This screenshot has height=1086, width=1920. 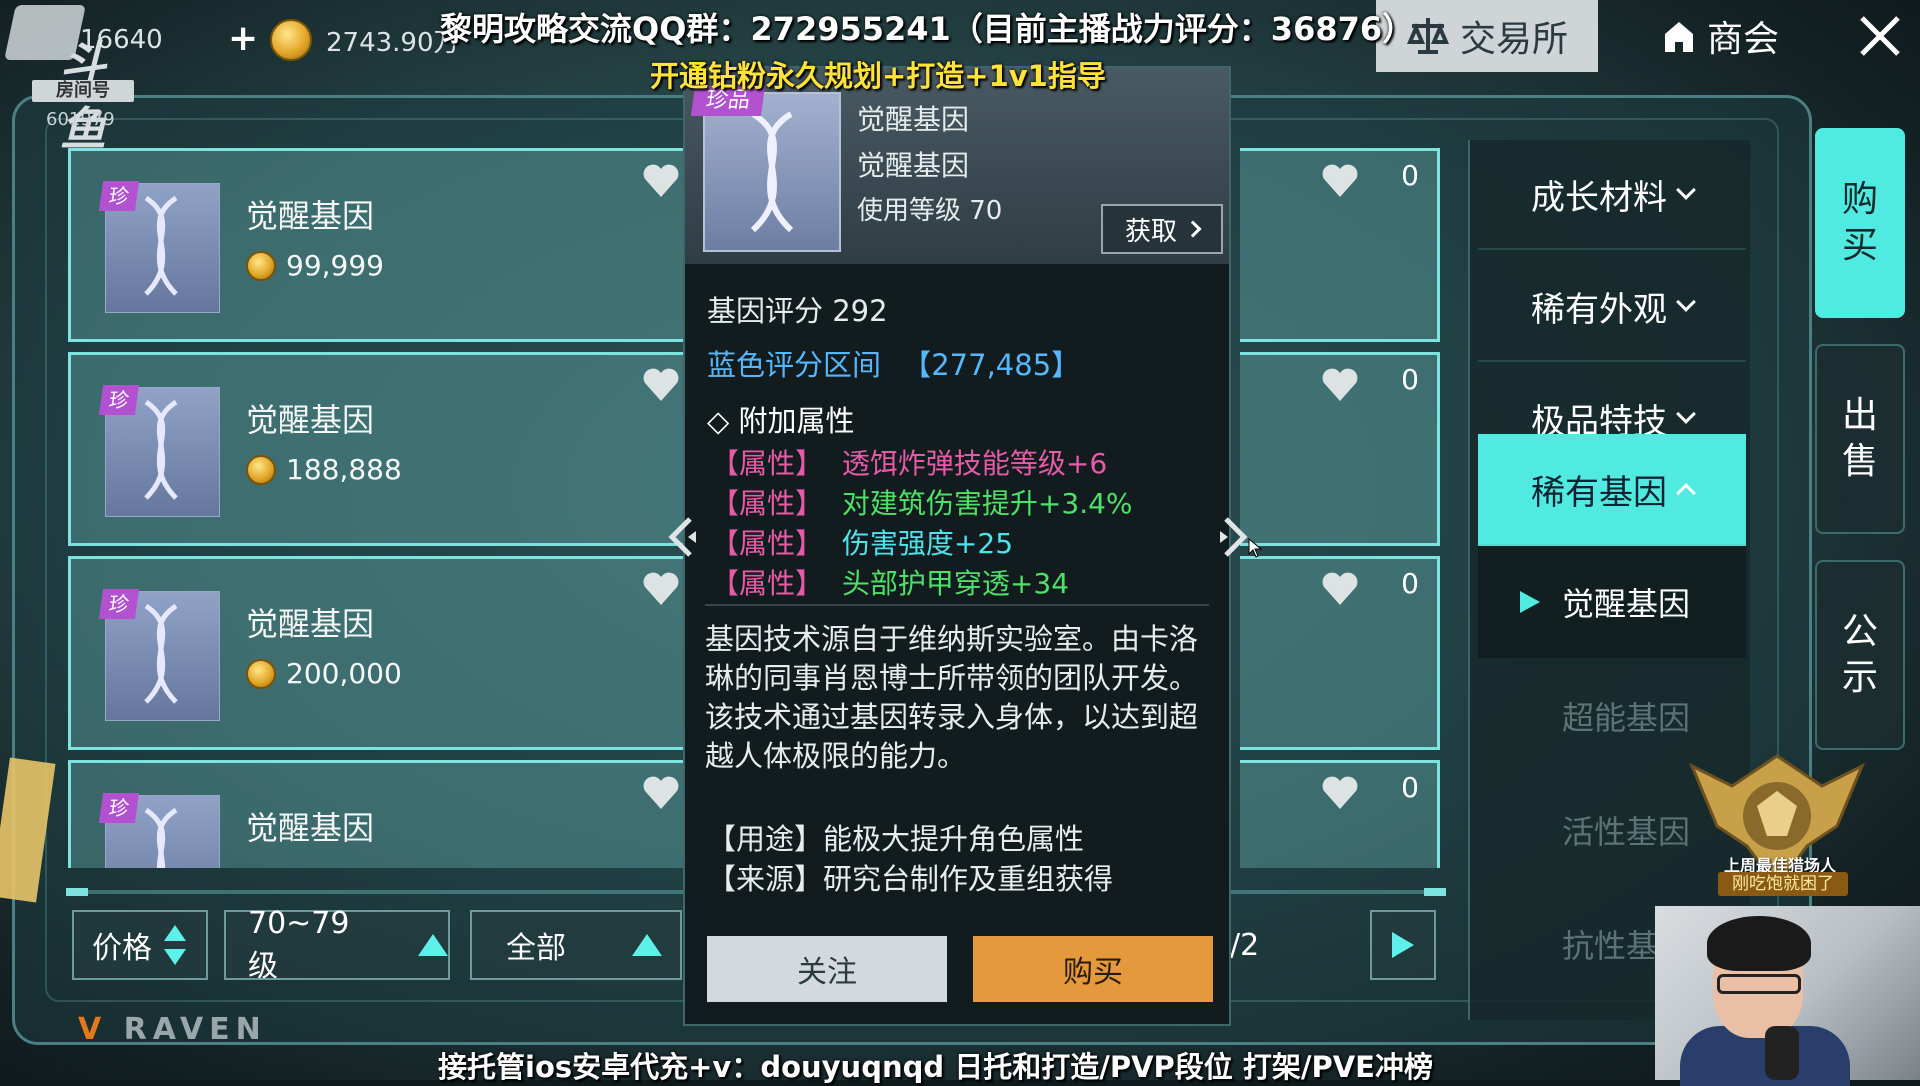 What do you see at coordinates (1599, 309) in the screenshot?
I see `category-label: 稀有外观` at bounding box center [1599, 309].